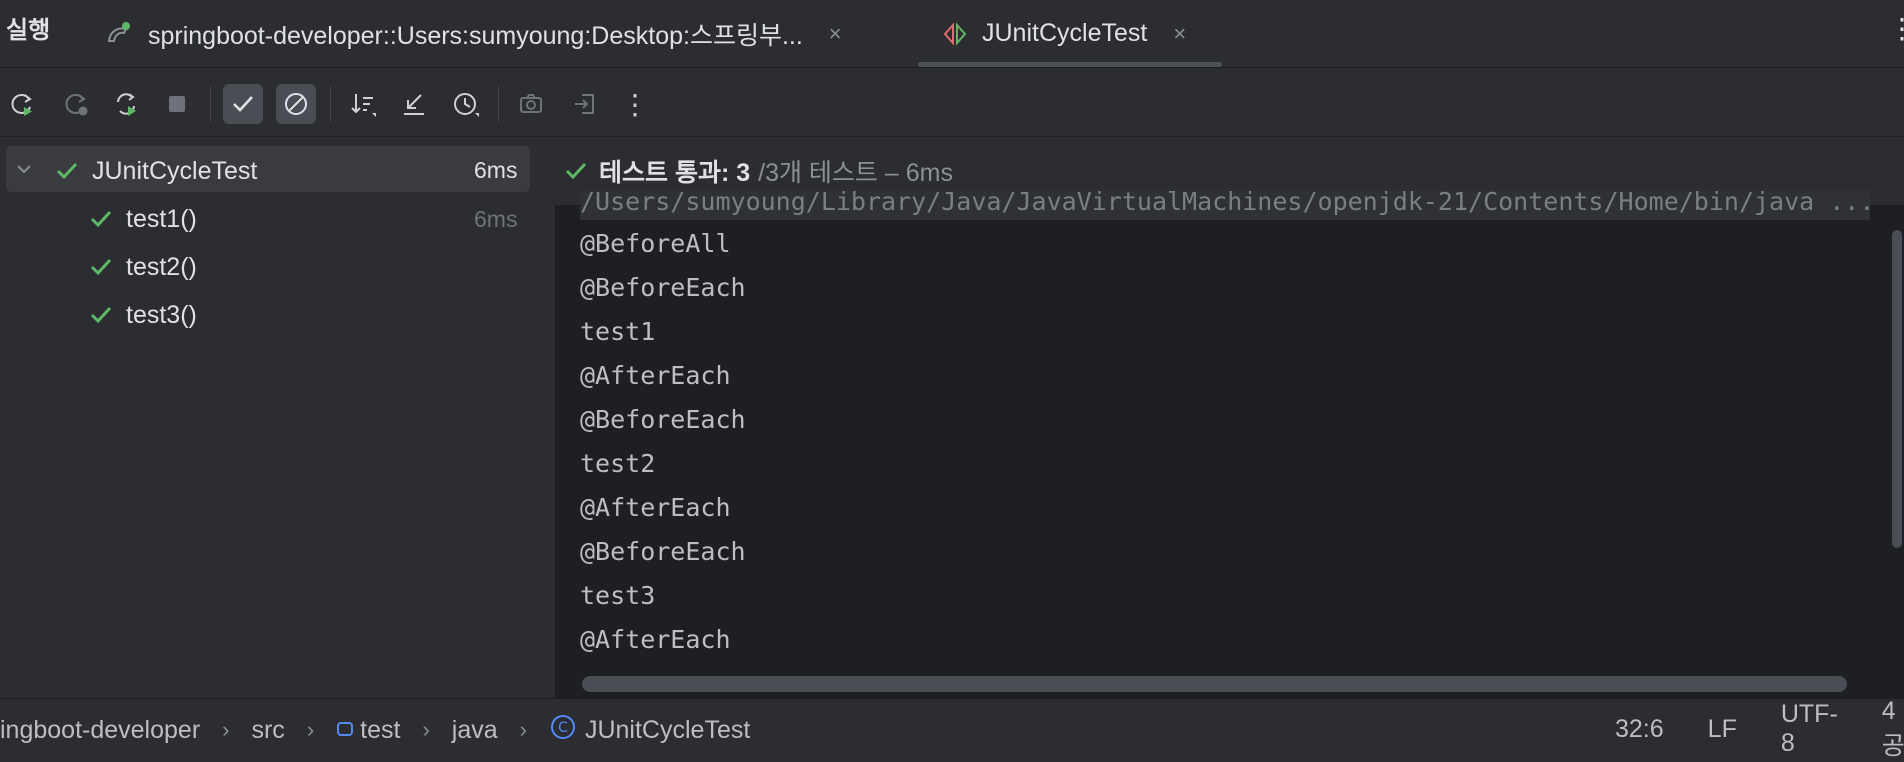  What do you see at coordinates (1893, 729) in the screenshot?
I see `indent-setting: 4공` at bounding box center [1893, 729].